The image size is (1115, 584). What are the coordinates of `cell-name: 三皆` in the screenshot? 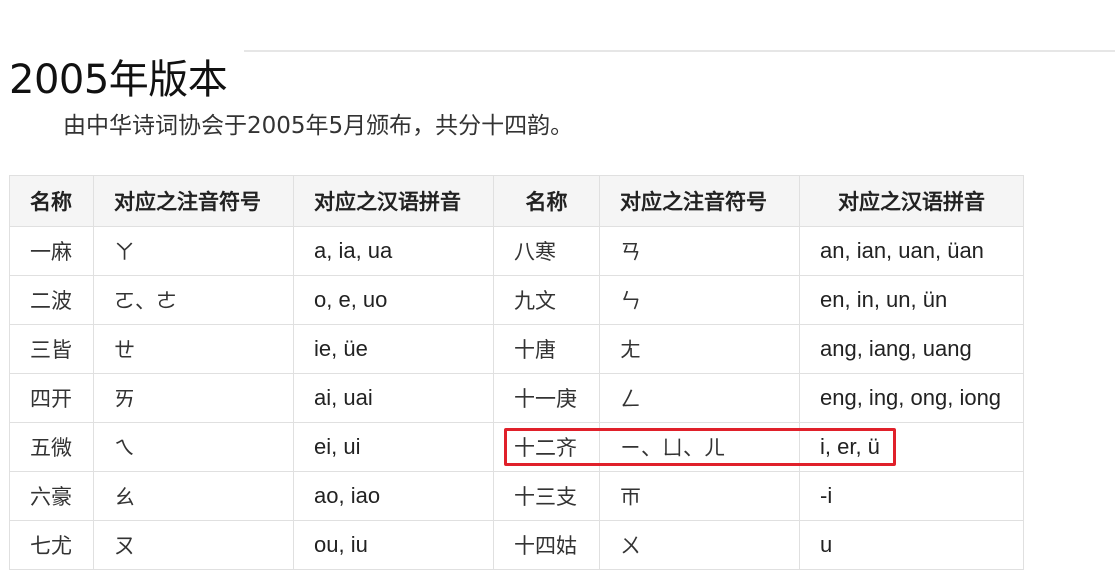 It's located at (51, 349).